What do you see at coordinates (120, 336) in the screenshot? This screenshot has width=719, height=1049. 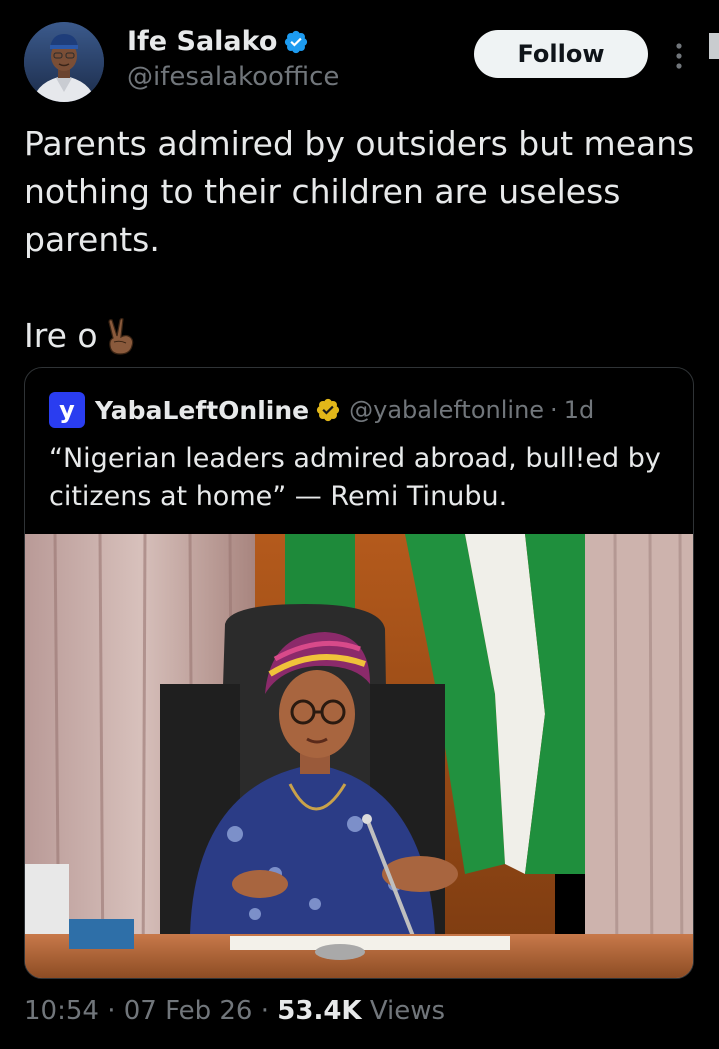 I see `victory-hand-emoji-icon` at bounding box center [120, 336].